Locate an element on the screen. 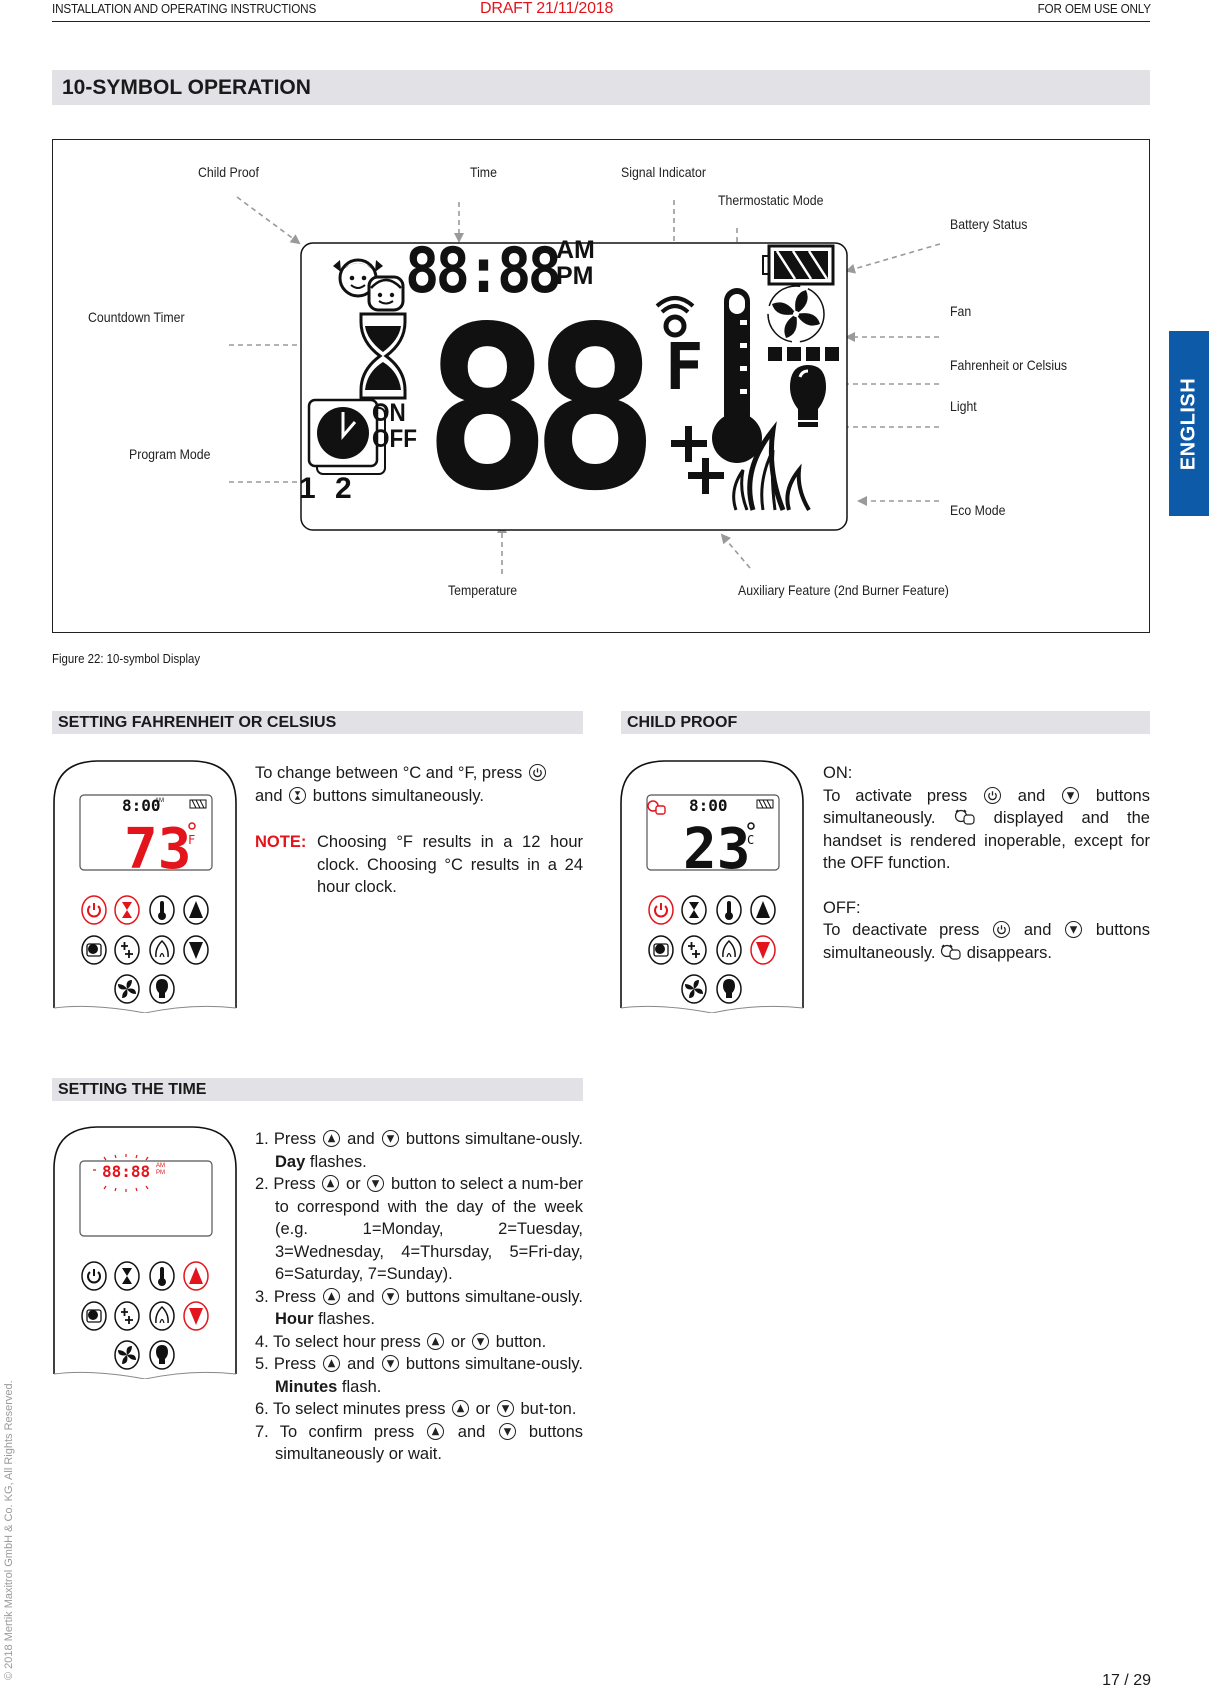 The height and width of the screenshot is (1693, 1209). child-proof-on-label: ON: is located at coordinates (838, 773).